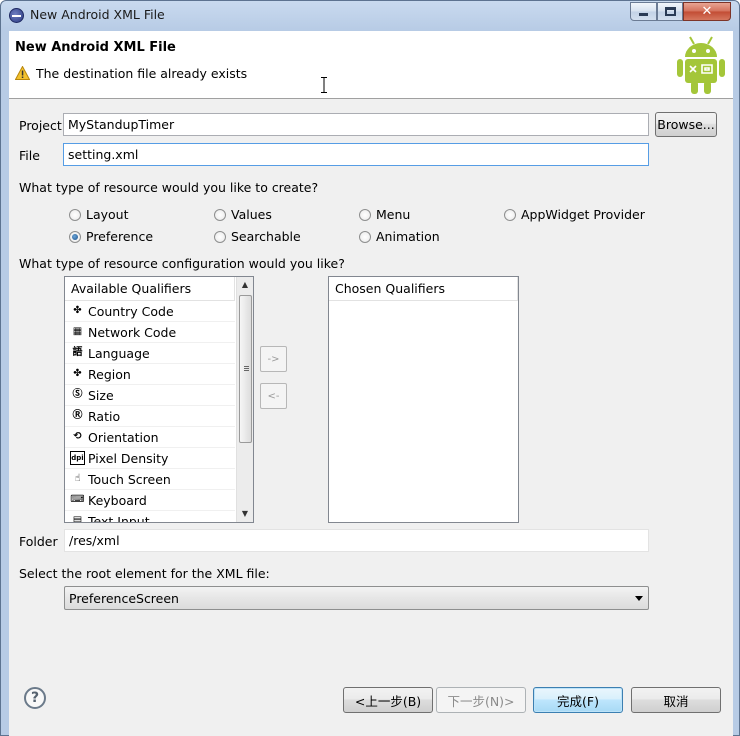  I want to click on radio-menu-label: Menu, so click(393, 214).